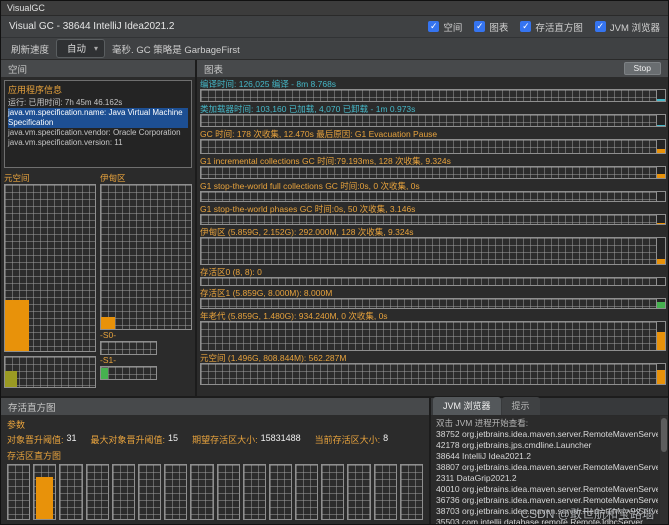 Image resolution: width=669 pixels, height=525 pixels. I want to click on chart-eden-grid, so click(433, 251).